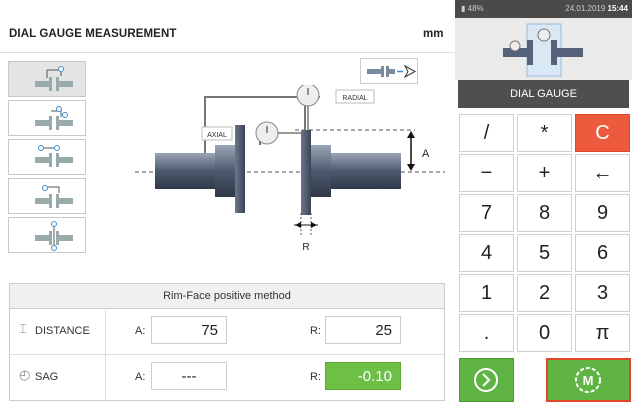 The image size is (632, 414). What do you see at coordinates (602, 253) in the screenshot?
I see `key-6: 6` at bounding box center [602, 253].